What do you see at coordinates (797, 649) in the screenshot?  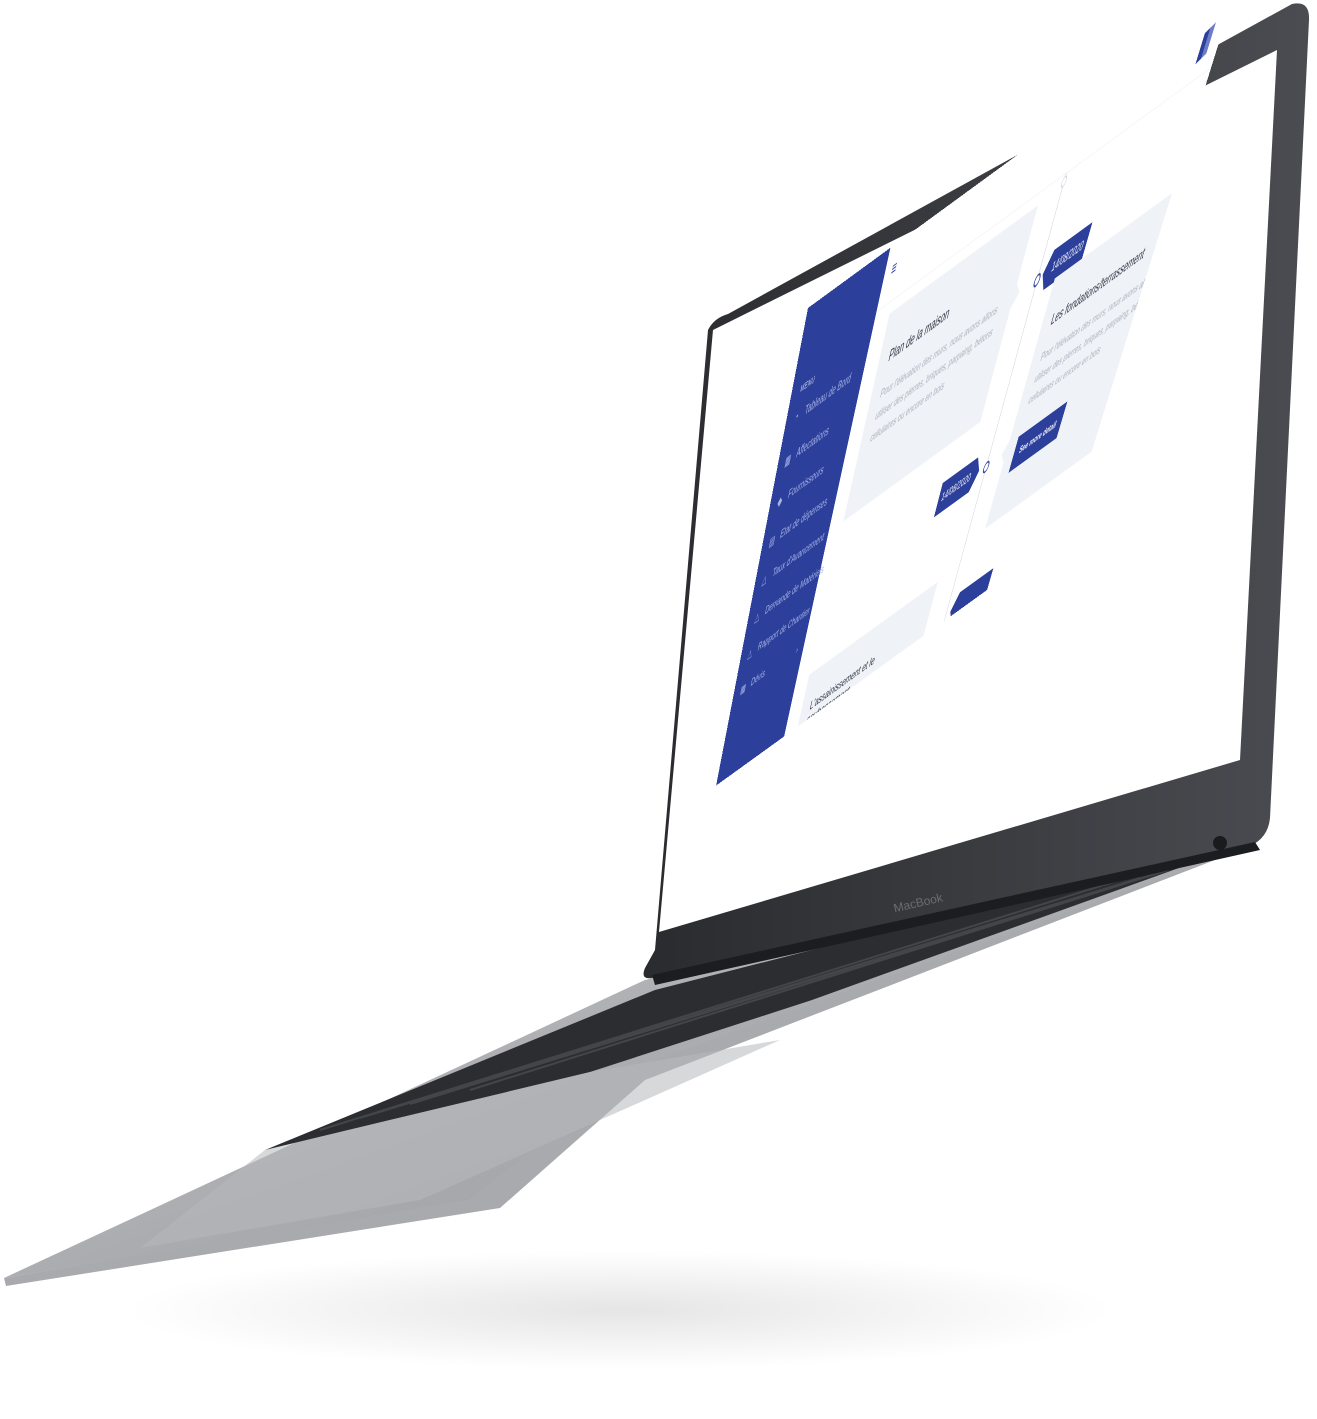 I see `chevron-right-icon: ›` at bounding box center [797, 649].